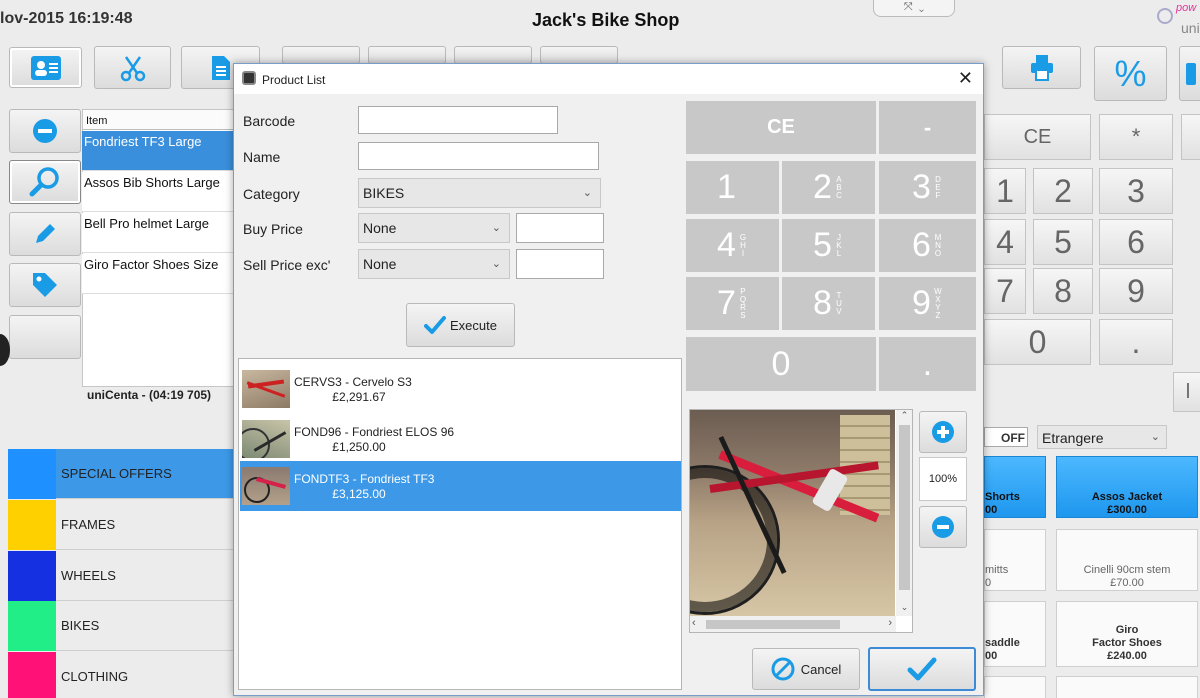 The height and width of the screenshot is (698, 1200). Describe the element at coordinates (434, 228) in the screenshot. I see `buy-price-operator: None ⌄` at that location.